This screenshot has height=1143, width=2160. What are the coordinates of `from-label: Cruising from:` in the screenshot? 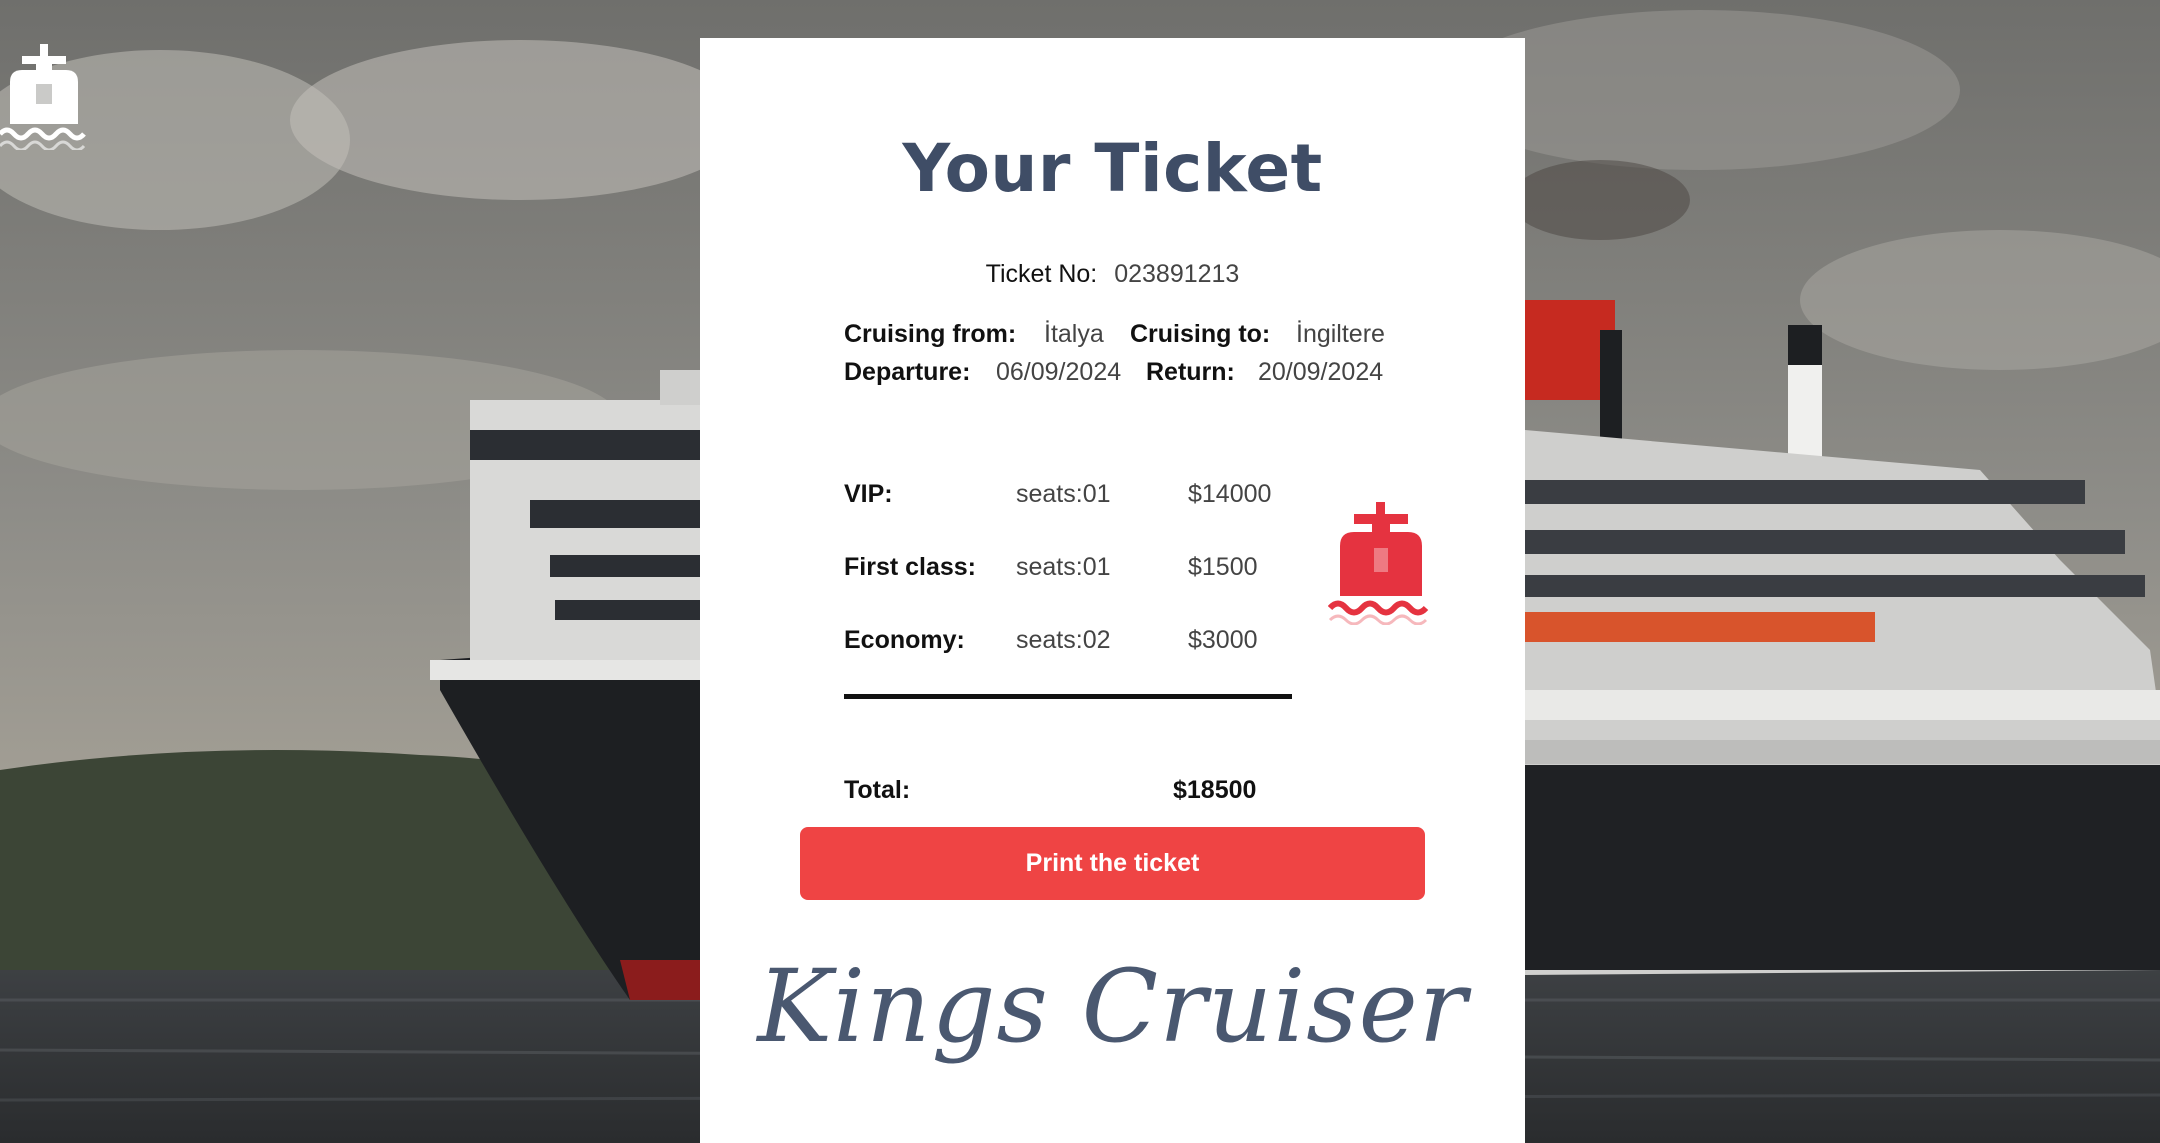 It's located at (930, 334).